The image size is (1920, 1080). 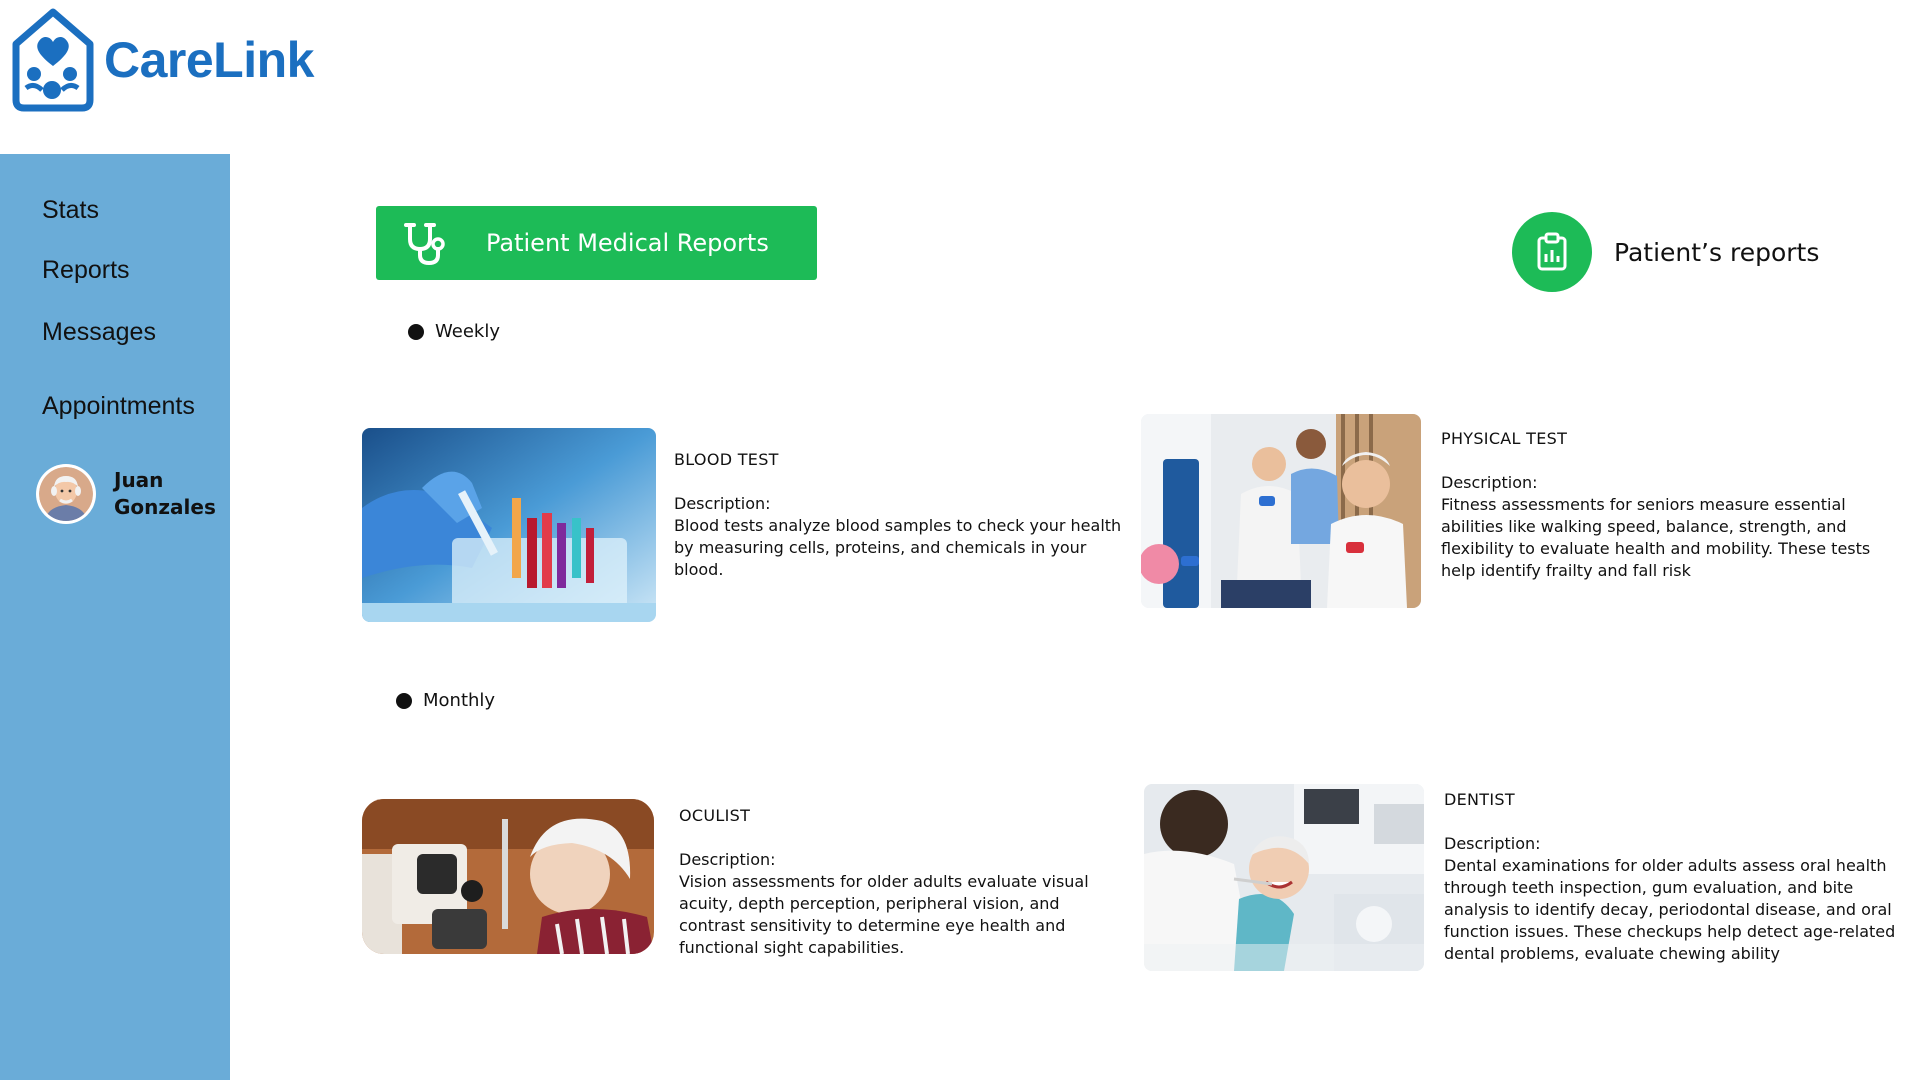 What do you see at coordinates (169, 494) in the screenshot?
I see `user-name: Juan Gonzales` at bounding box center [169, 494].